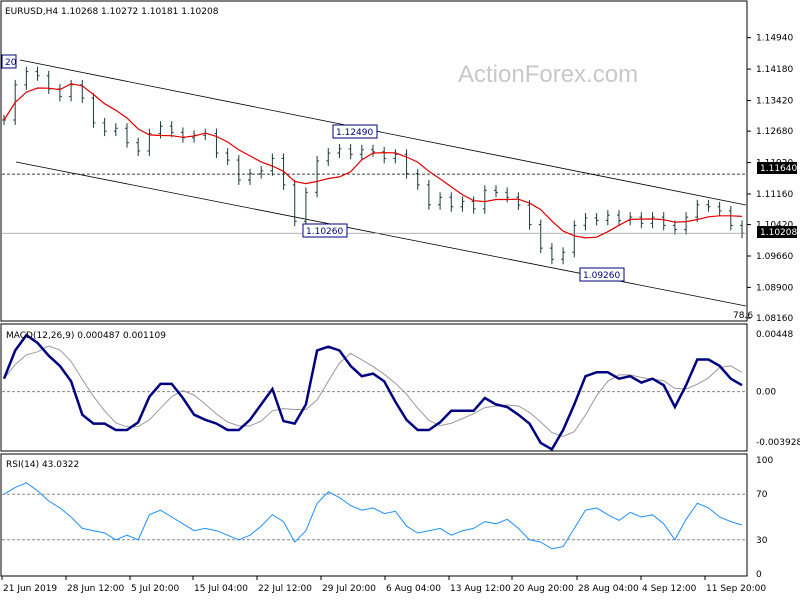 This screenshot has width=800, height=600. Describe the element at coordinates (349, 589) in the screenshot. I see `time-axis-label: 29 Jul 20:00` at that location.